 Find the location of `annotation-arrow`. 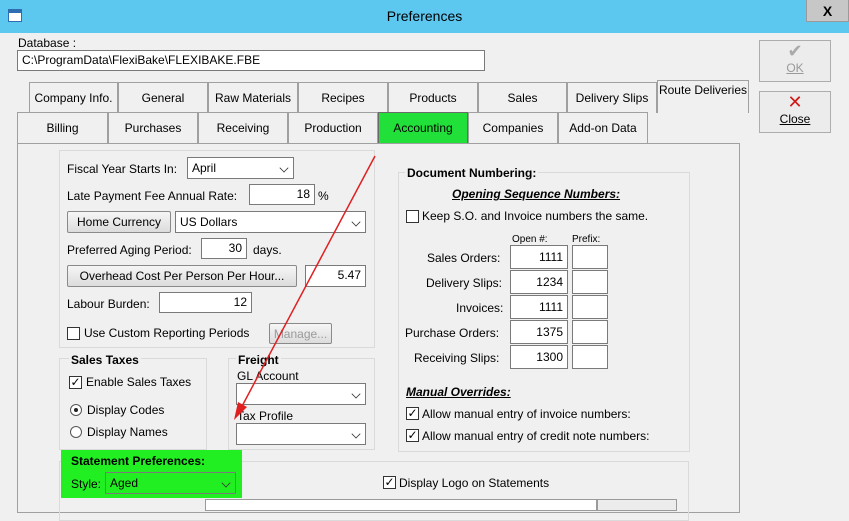

annotation-arrow is located at coordinates (305, 287).